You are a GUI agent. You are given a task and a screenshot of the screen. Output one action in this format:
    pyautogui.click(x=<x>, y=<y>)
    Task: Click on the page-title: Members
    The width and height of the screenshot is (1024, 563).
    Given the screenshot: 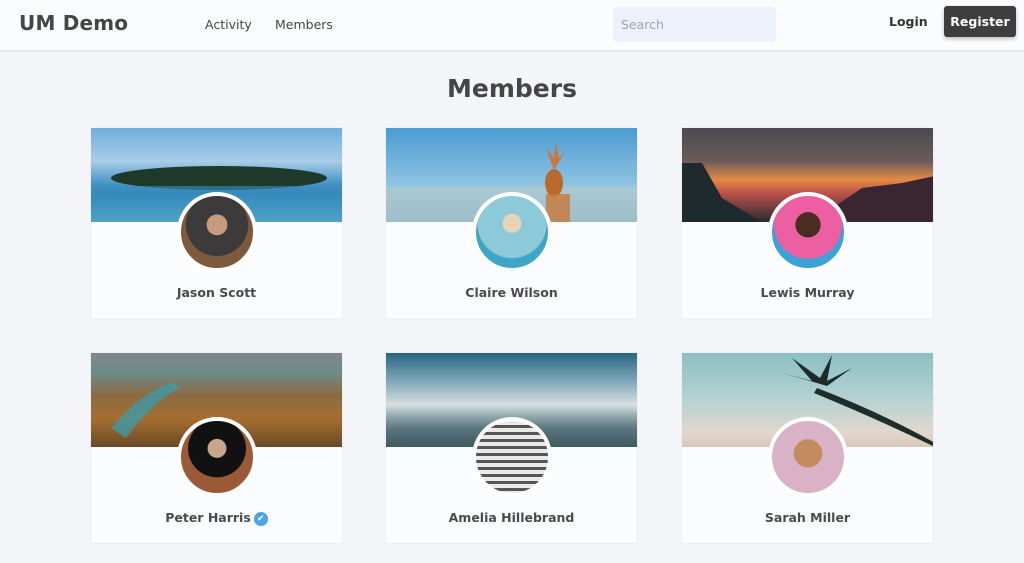 What is the action you would take?
    pyautogui.click(x=512, y=88)
    